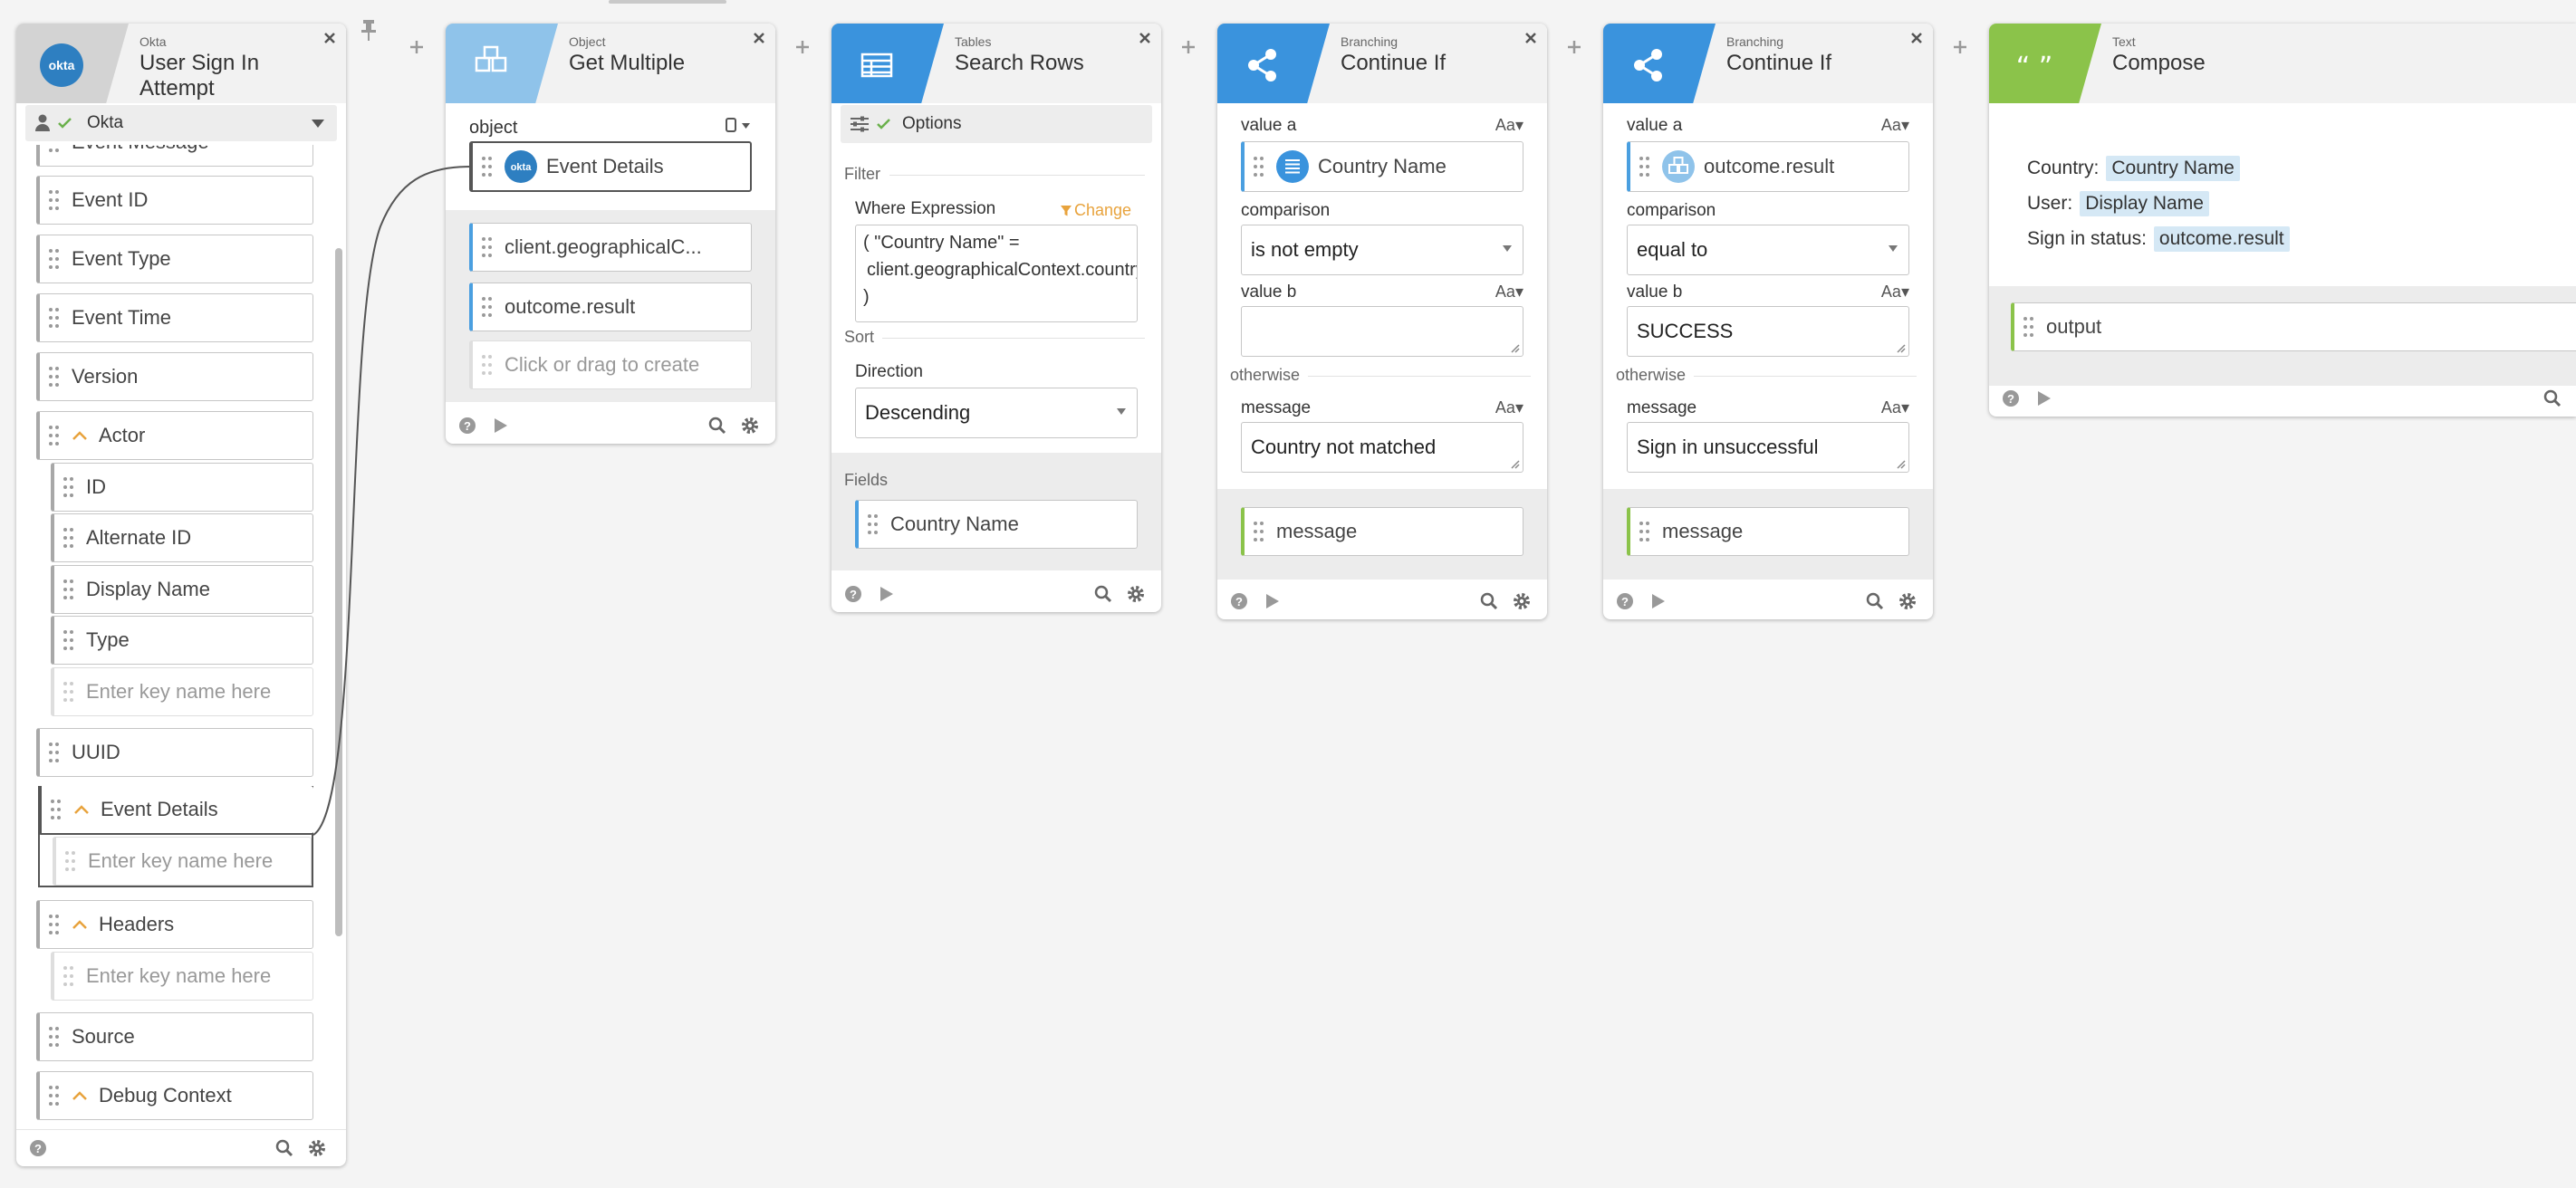 The height and width of the screenshot is (1188, 2576). Describe the element at coordinates (1382, 448) in the screenshot. I see `message-input: Country not matched` at that location.